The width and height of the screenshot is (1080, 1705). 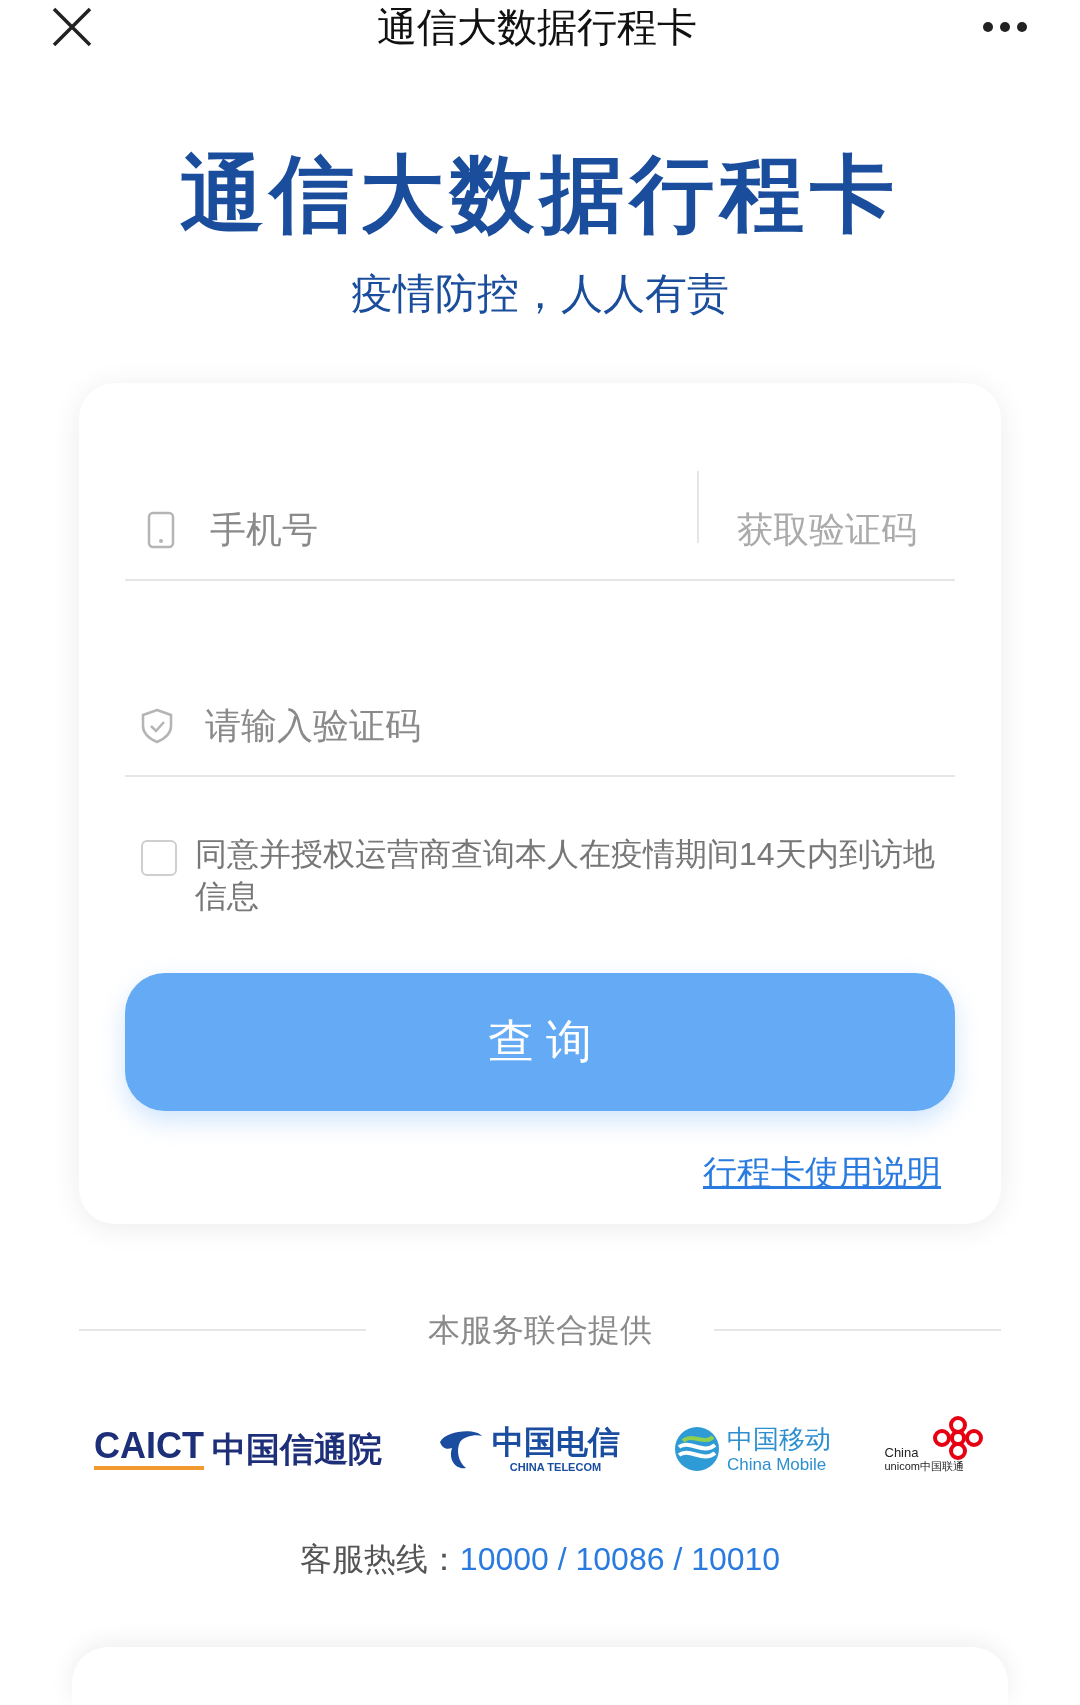 What do you see at coordinates (149, 1449) in the screenshot?
I see `logo-text: CAICT` at bounding box center [149, 1449].